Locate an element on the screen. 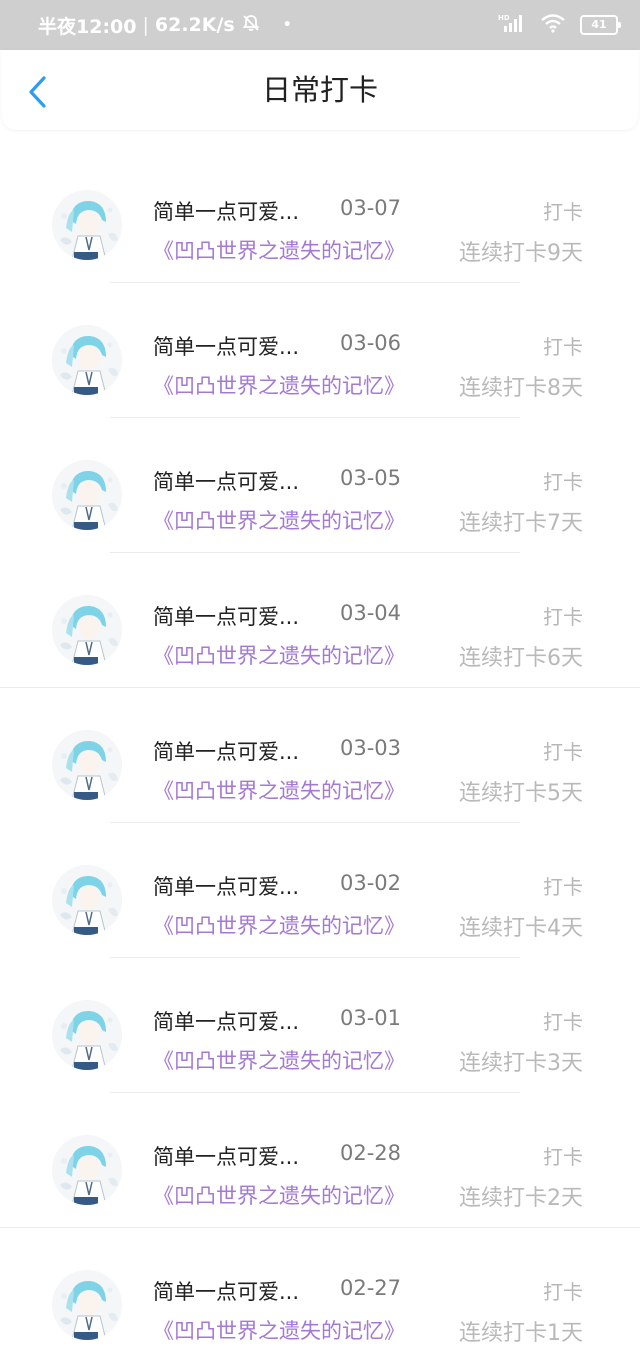  cellular-signal-icon: HD is located at coordinates (512, 25).